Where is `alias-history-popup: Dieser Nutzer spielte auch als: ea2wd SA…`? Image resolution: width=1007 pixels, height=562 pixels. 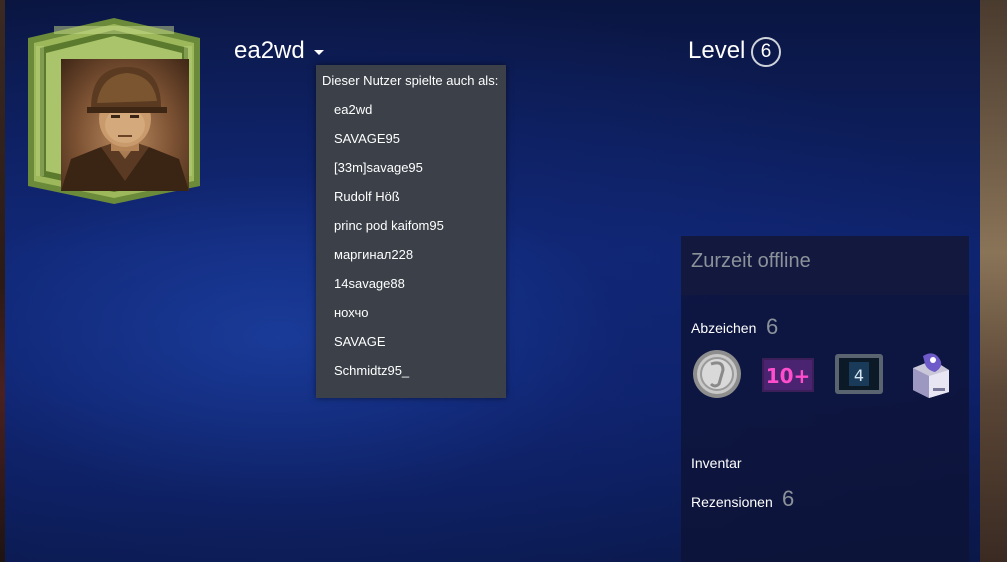
alias-history-popup: Dieser Nutzer spielte auch als: ea2wd SA… is located at coordinates (411, 231).